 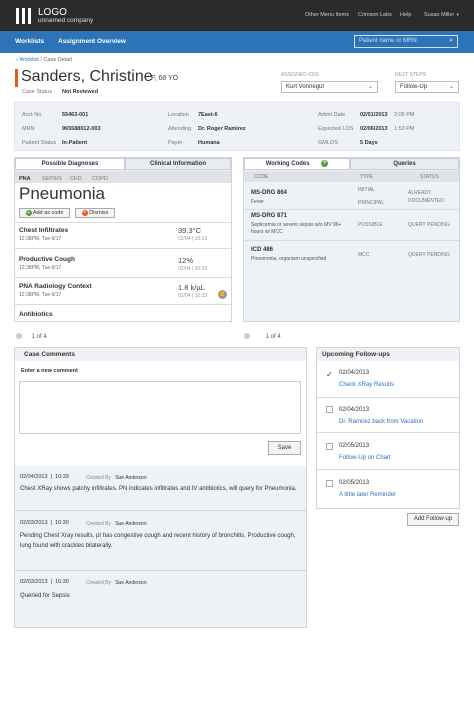 What do you see at coordinates (80, 92) in the screenshot?
I see `case-status-value: Not Reviewed` at bounding box center [80, 92].